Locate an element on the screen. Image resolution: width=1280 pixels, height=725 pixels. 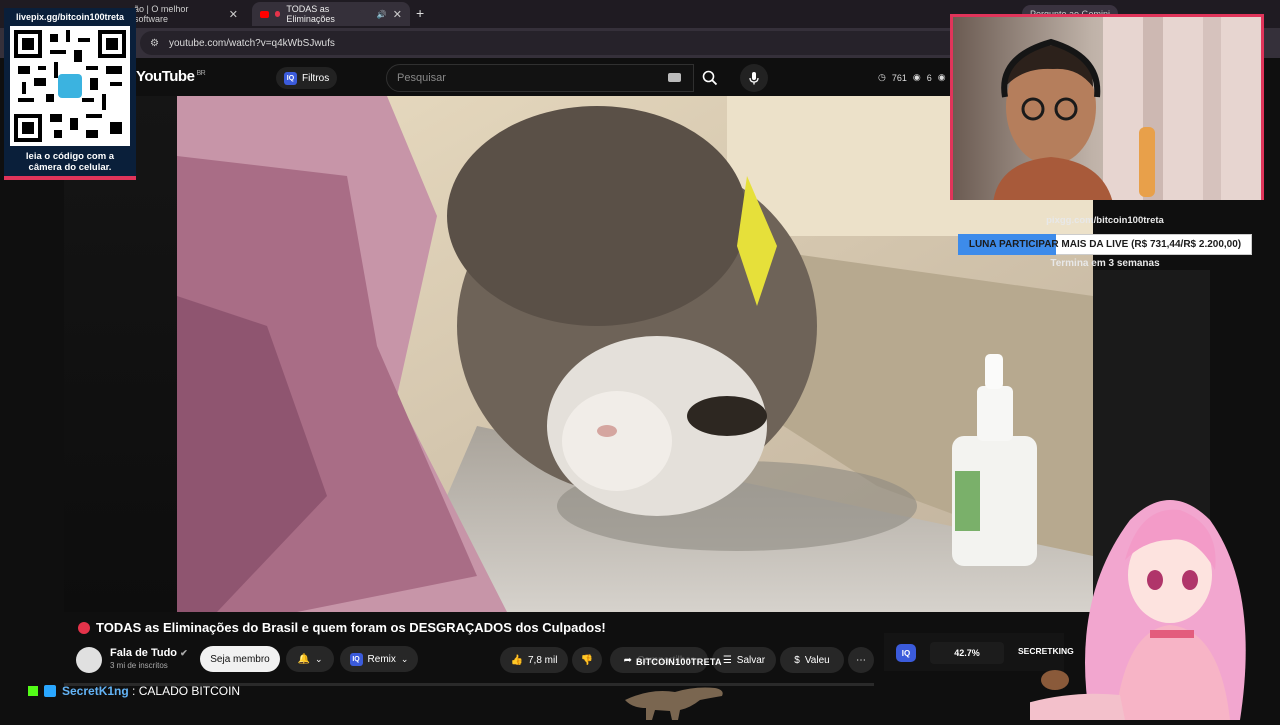
more-actions-button: ⋯ is located at coordinates (861, 660).